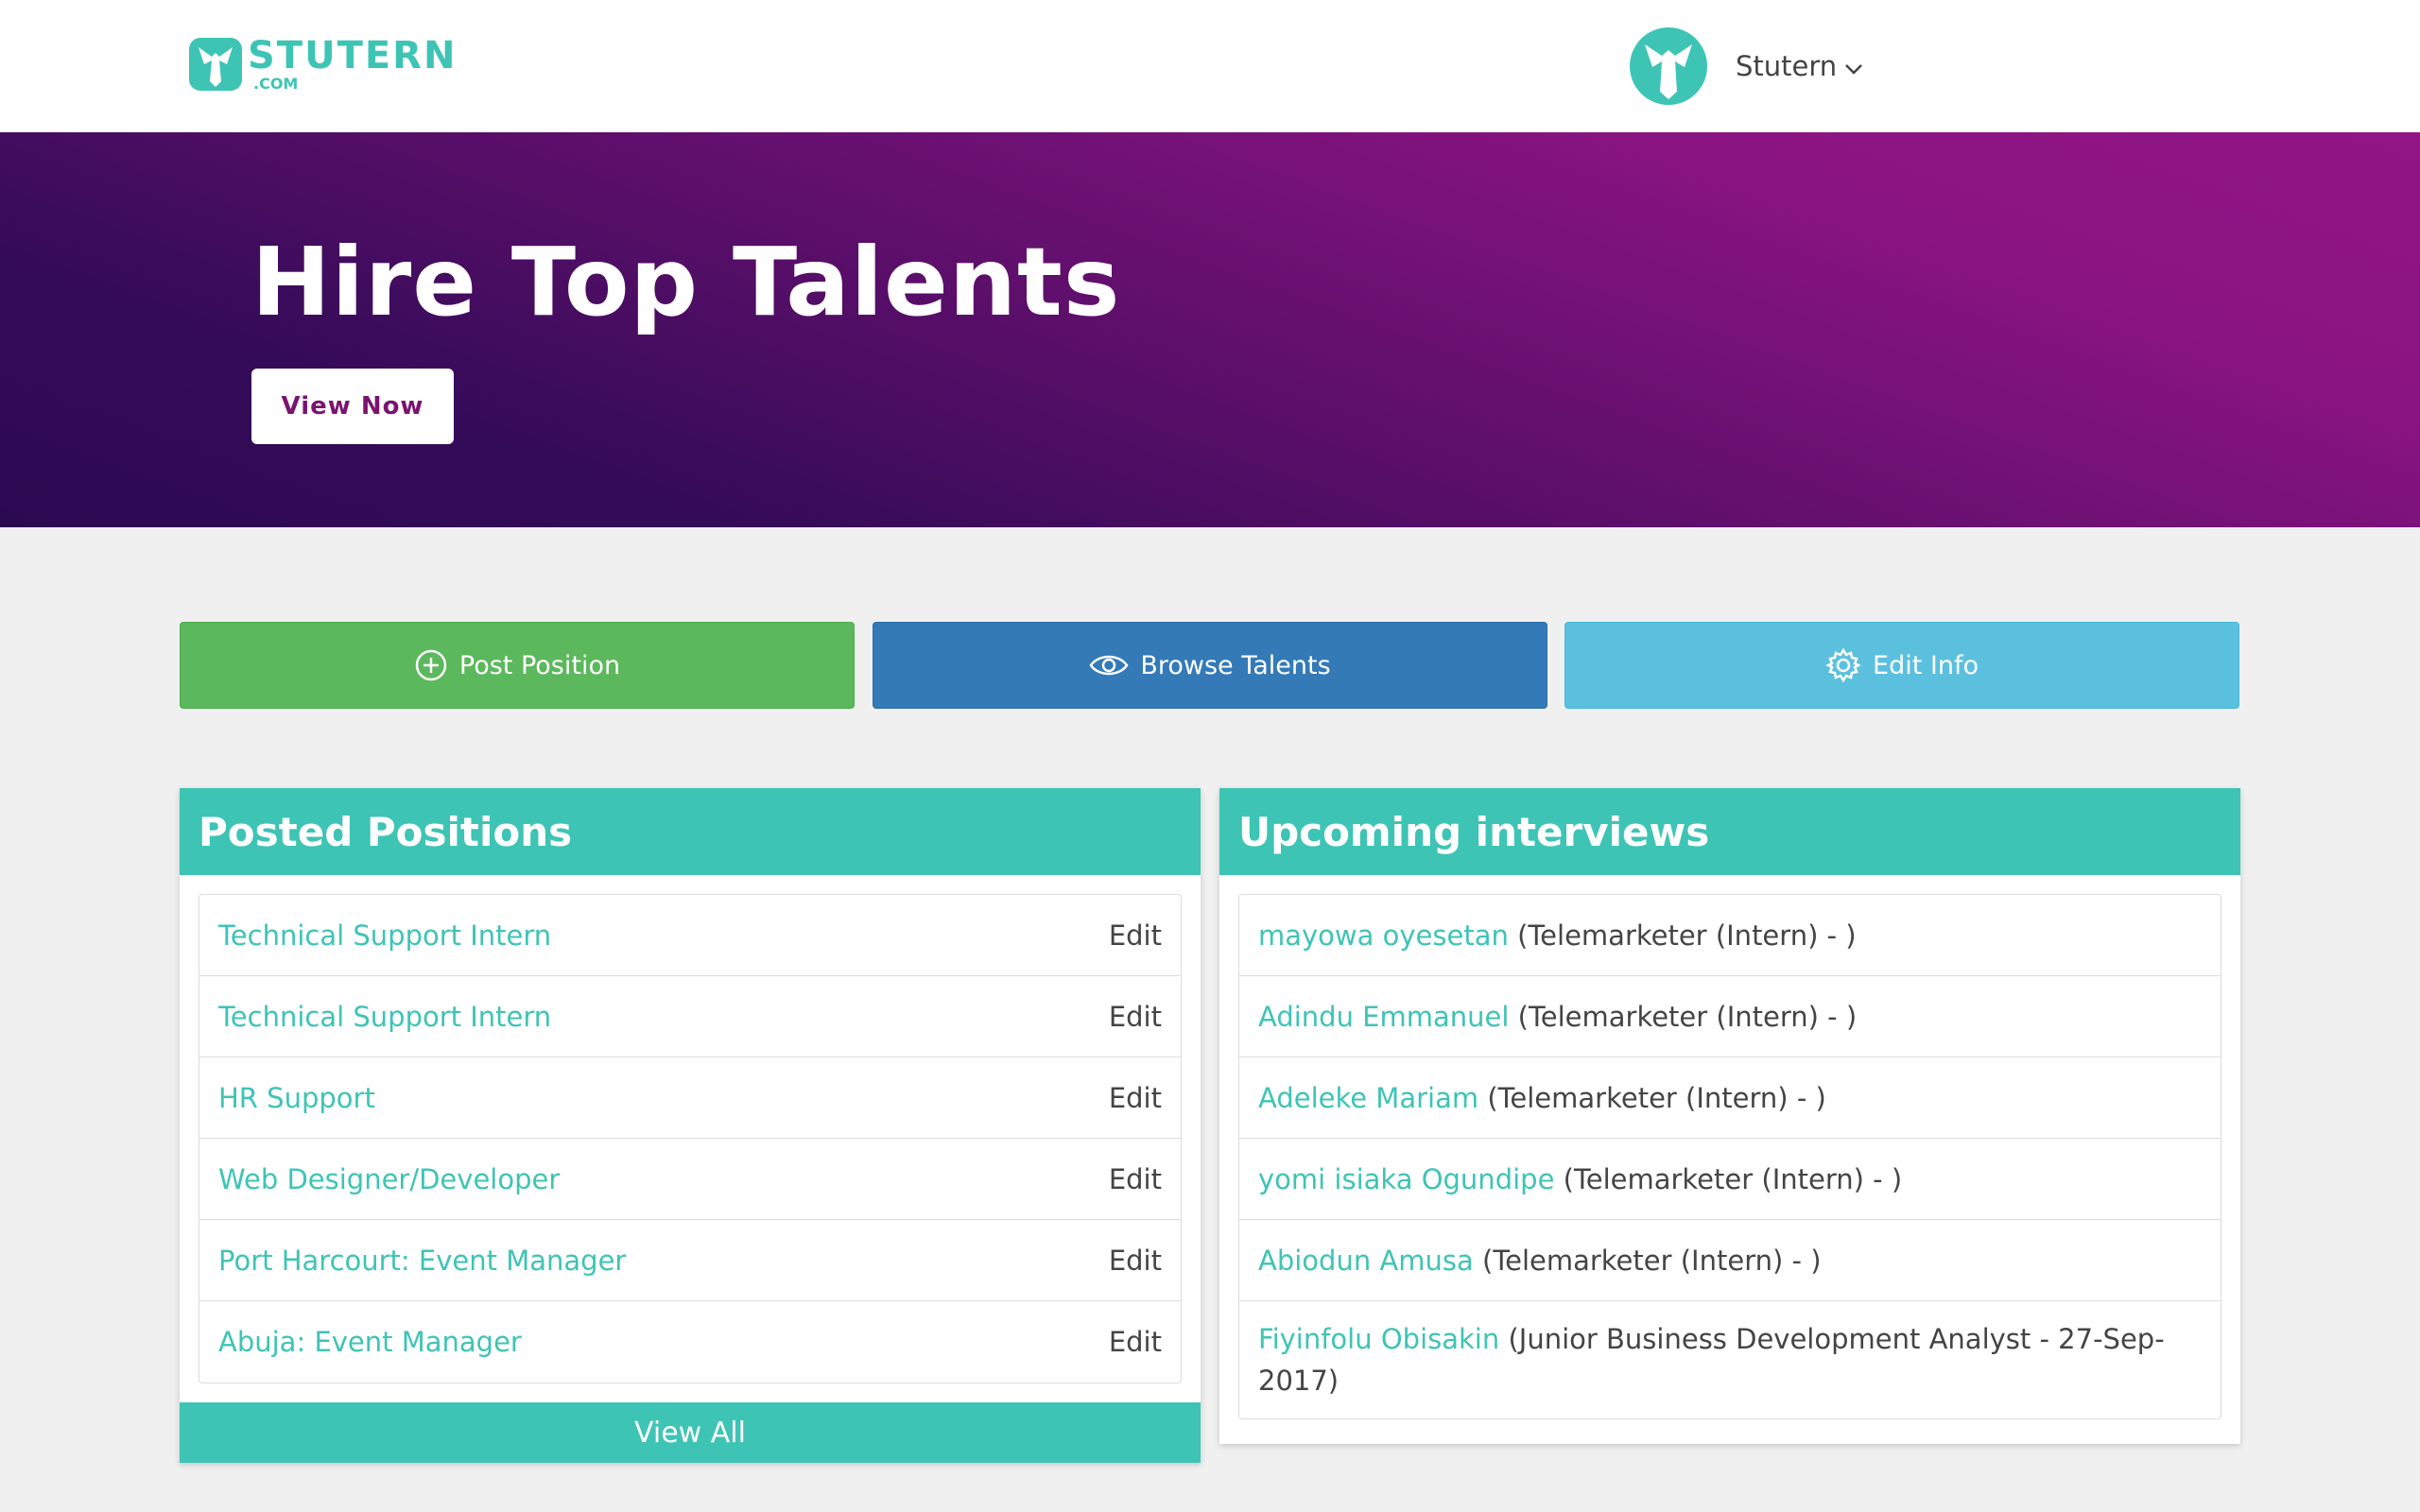 The image size is (2420, 1512). I want to click on user-menu: Stutern, so click(1746, 66).